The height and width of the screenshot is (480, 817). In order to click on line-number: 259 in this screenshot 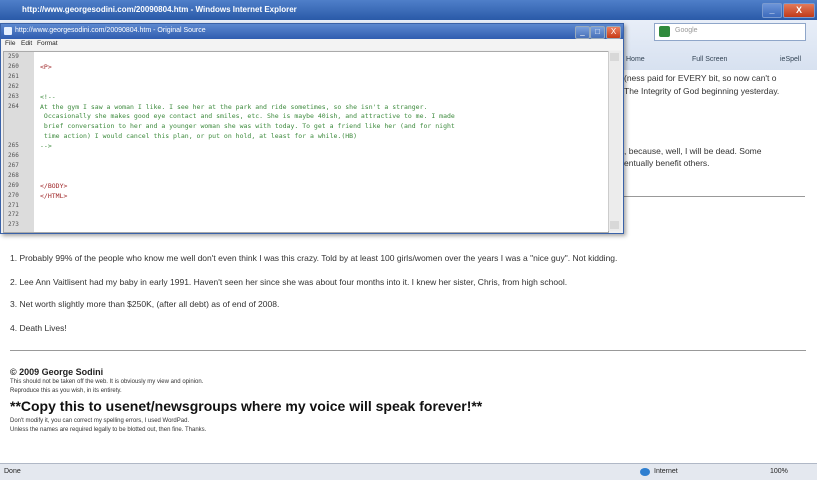, I will do `click(13, 56)`.